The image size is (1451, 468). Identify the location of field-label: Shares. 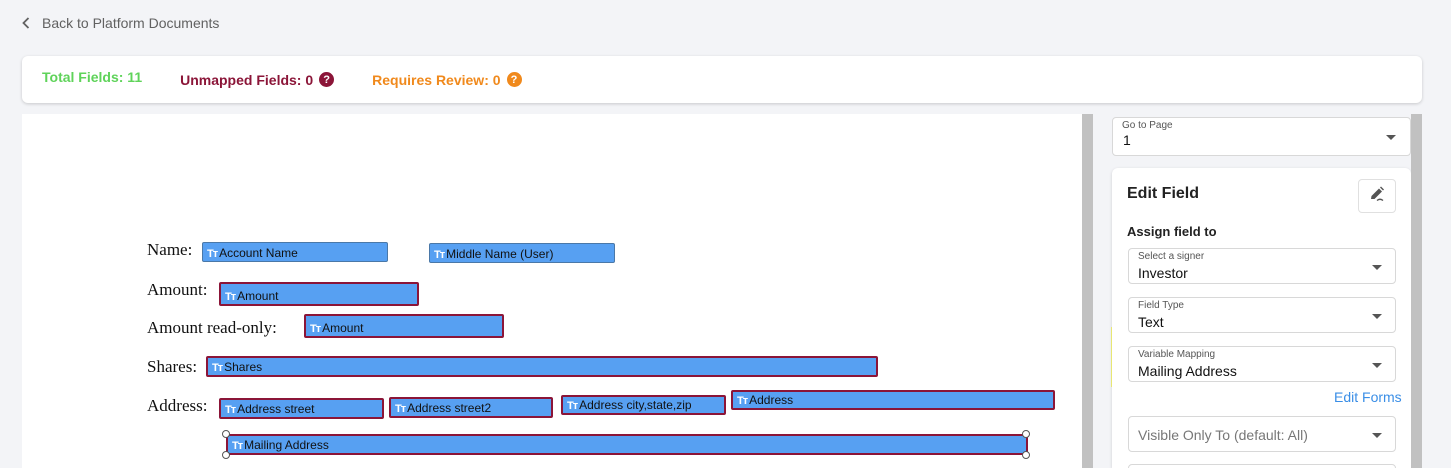
(243, 367).